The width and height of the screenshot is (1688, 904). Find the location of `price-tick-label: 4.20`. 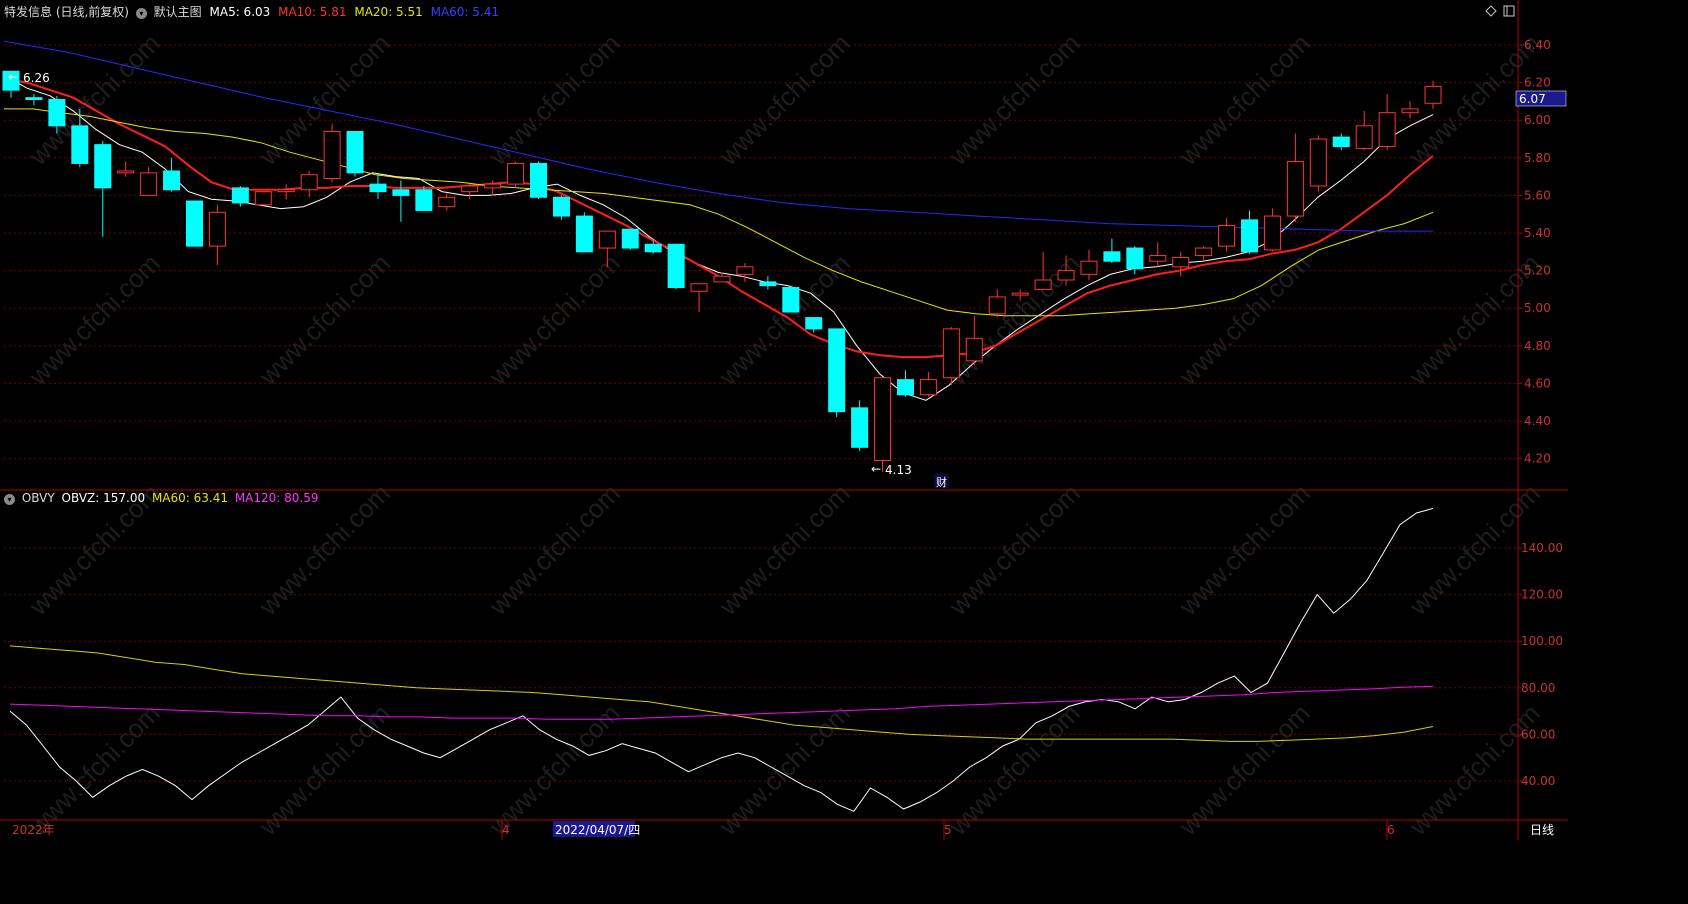

price-tick-label: 4.20 is located at coordinates (1537, 459).